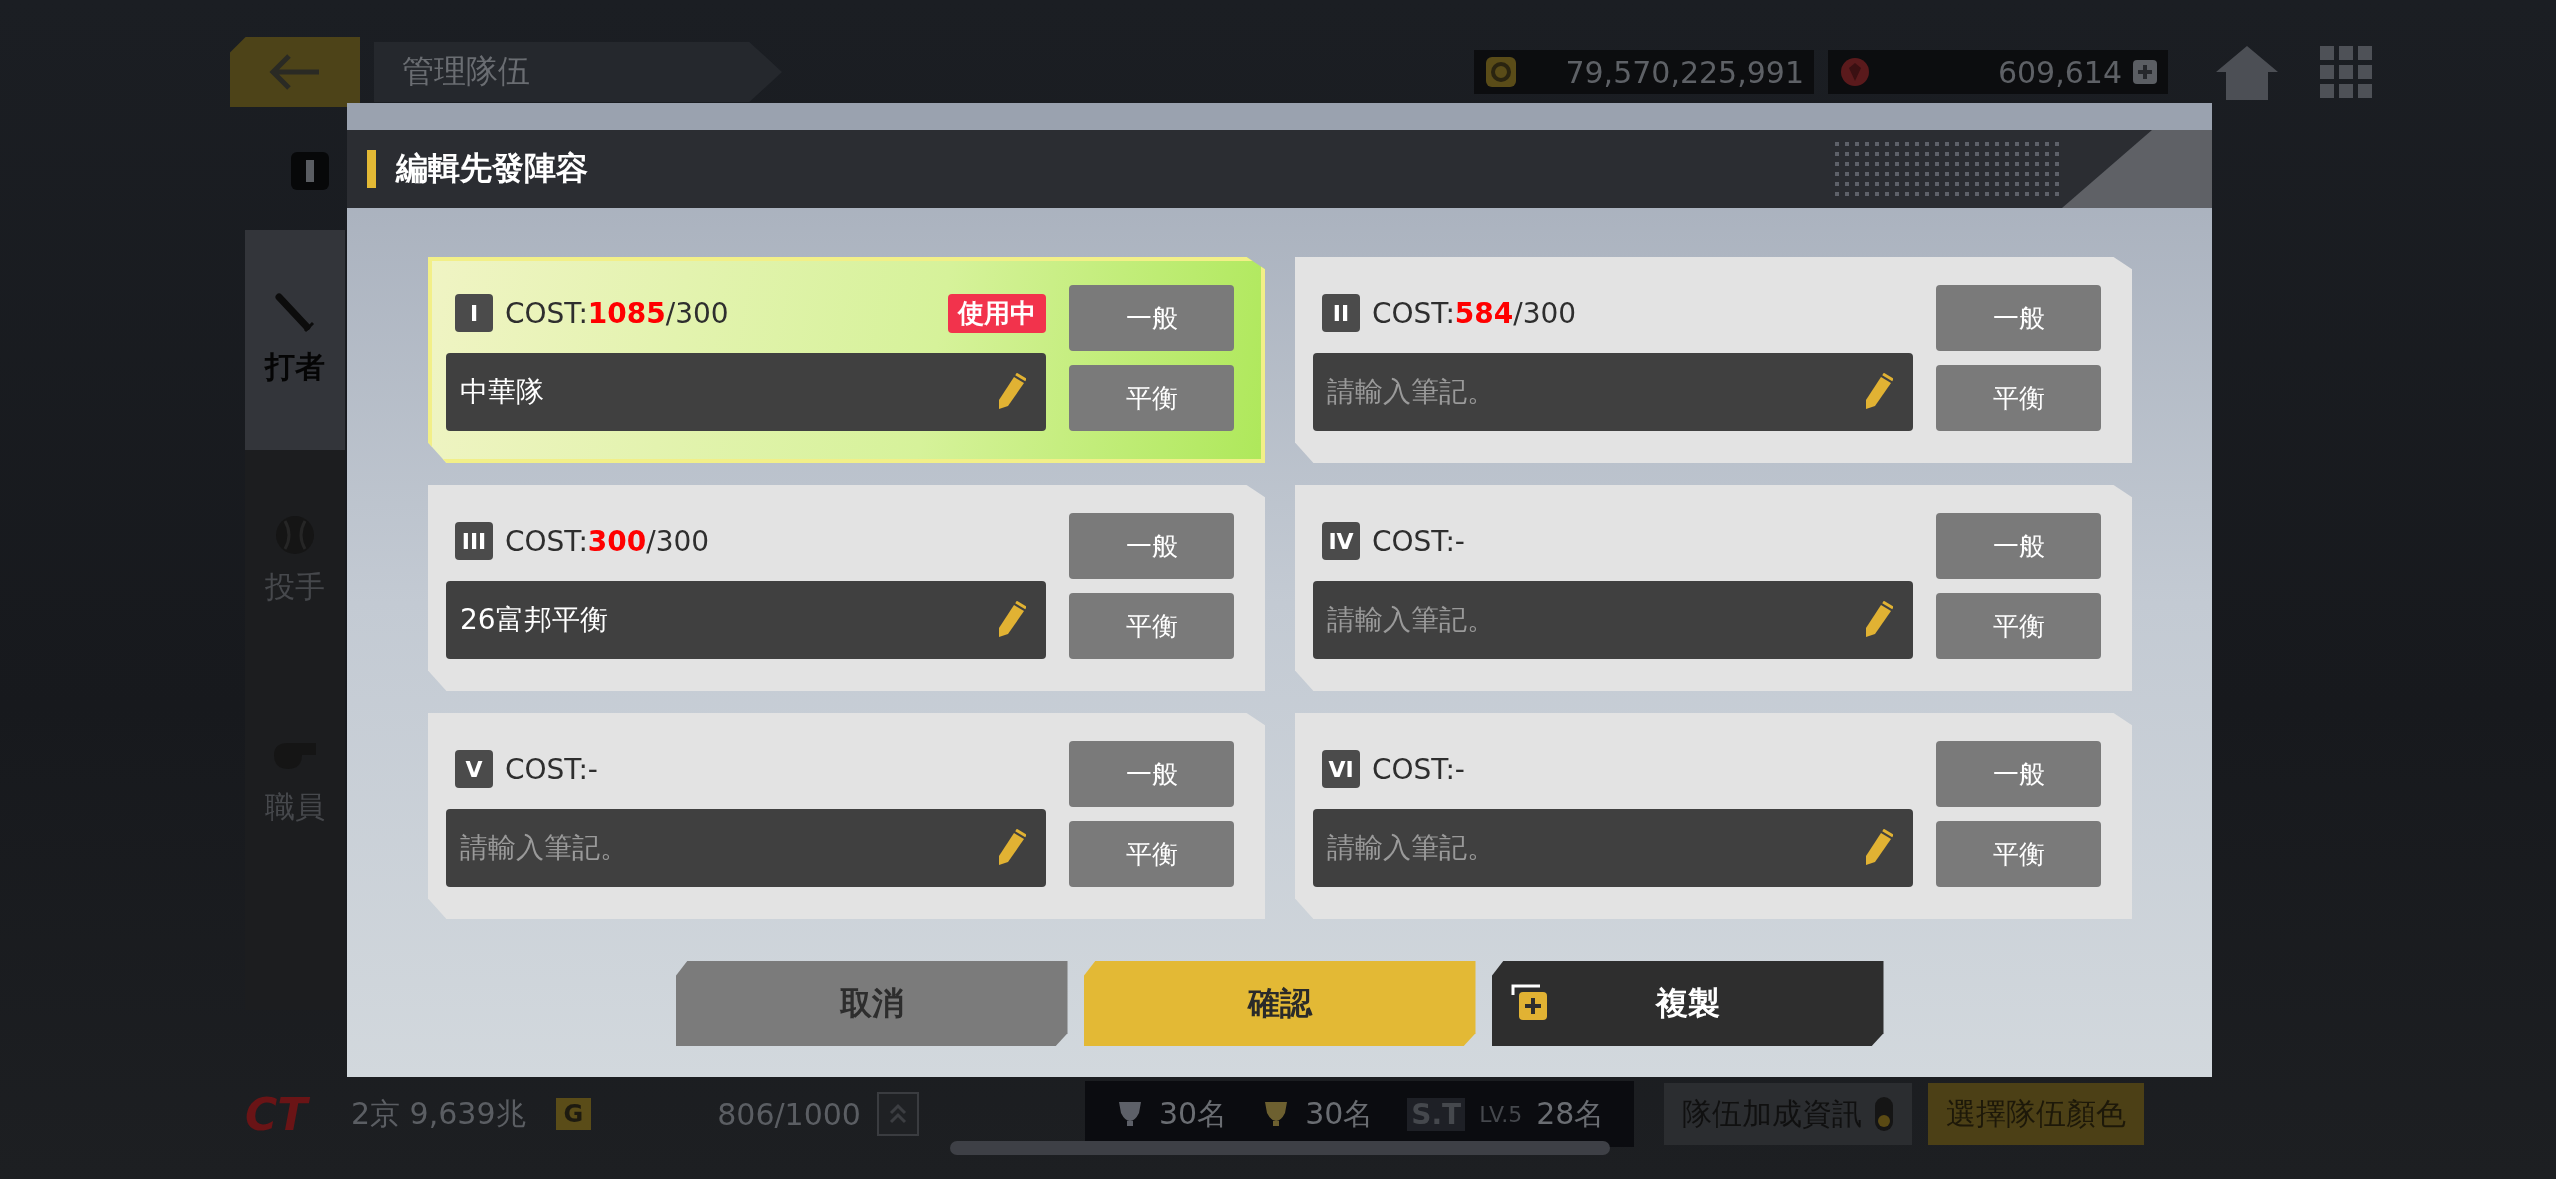 The image size is (2556, 1179). I want to click on currency-badge: G, so click(573, 1114).